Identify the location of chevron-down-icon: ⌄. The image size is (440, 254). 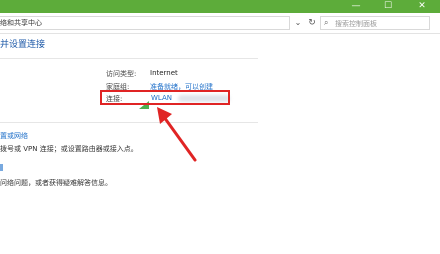
(298, 23).